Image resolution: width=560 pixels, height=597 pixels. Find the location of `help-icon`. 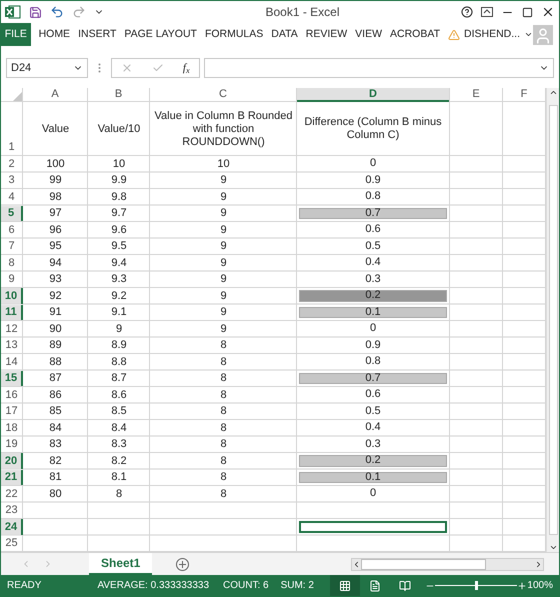

help-icon is located at coordinates (467, 12).